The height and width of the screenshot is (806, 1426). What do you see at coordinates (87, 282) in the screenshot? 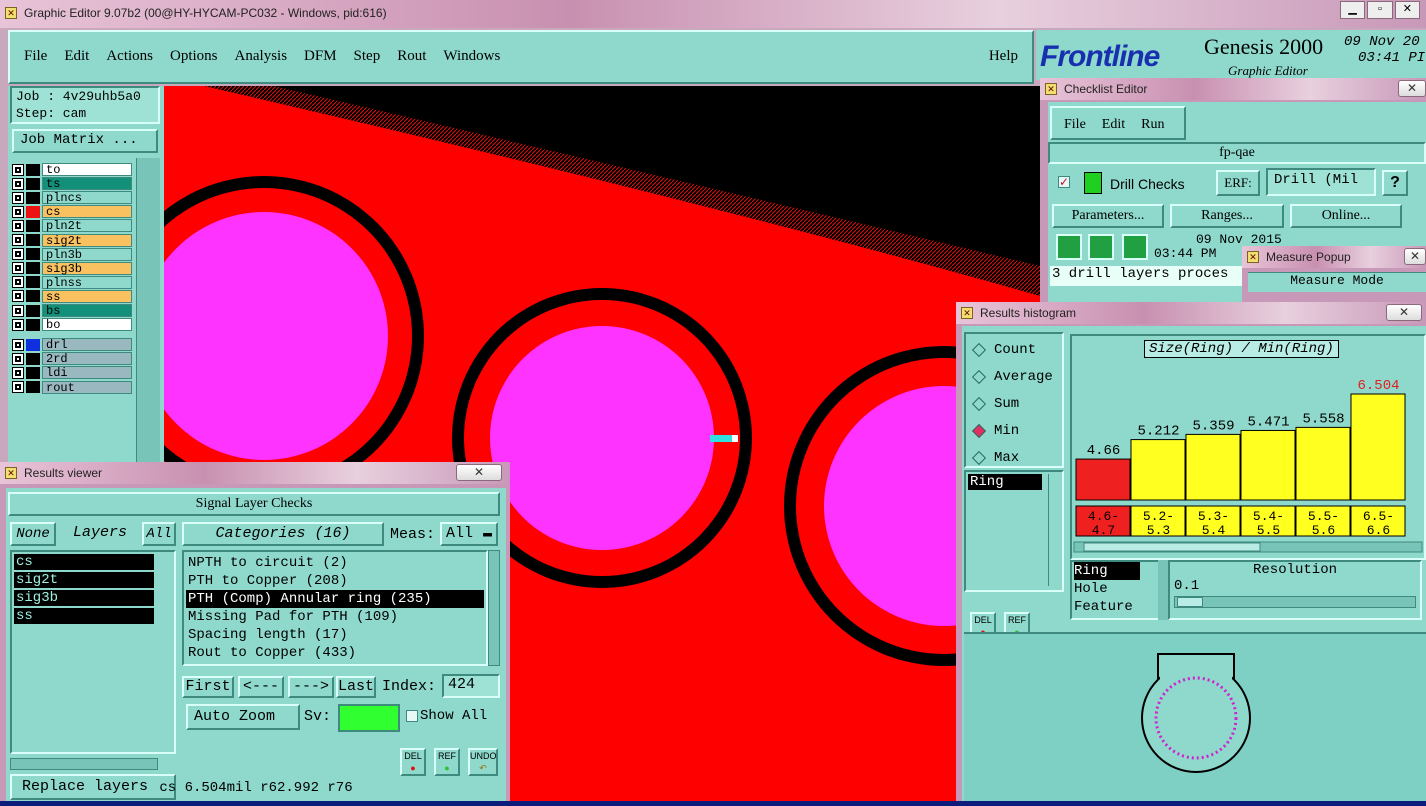
I see `layer-name: plnss` at bounding box center [87, 282].